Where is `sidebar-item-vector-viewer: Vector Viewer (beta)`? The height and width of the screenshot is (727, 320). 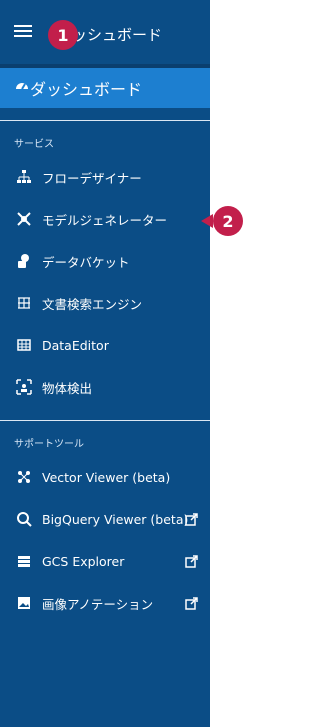 sidebar-item-vector-viewer: Vector Viewer (beta) is located at coordinates (105, 477).